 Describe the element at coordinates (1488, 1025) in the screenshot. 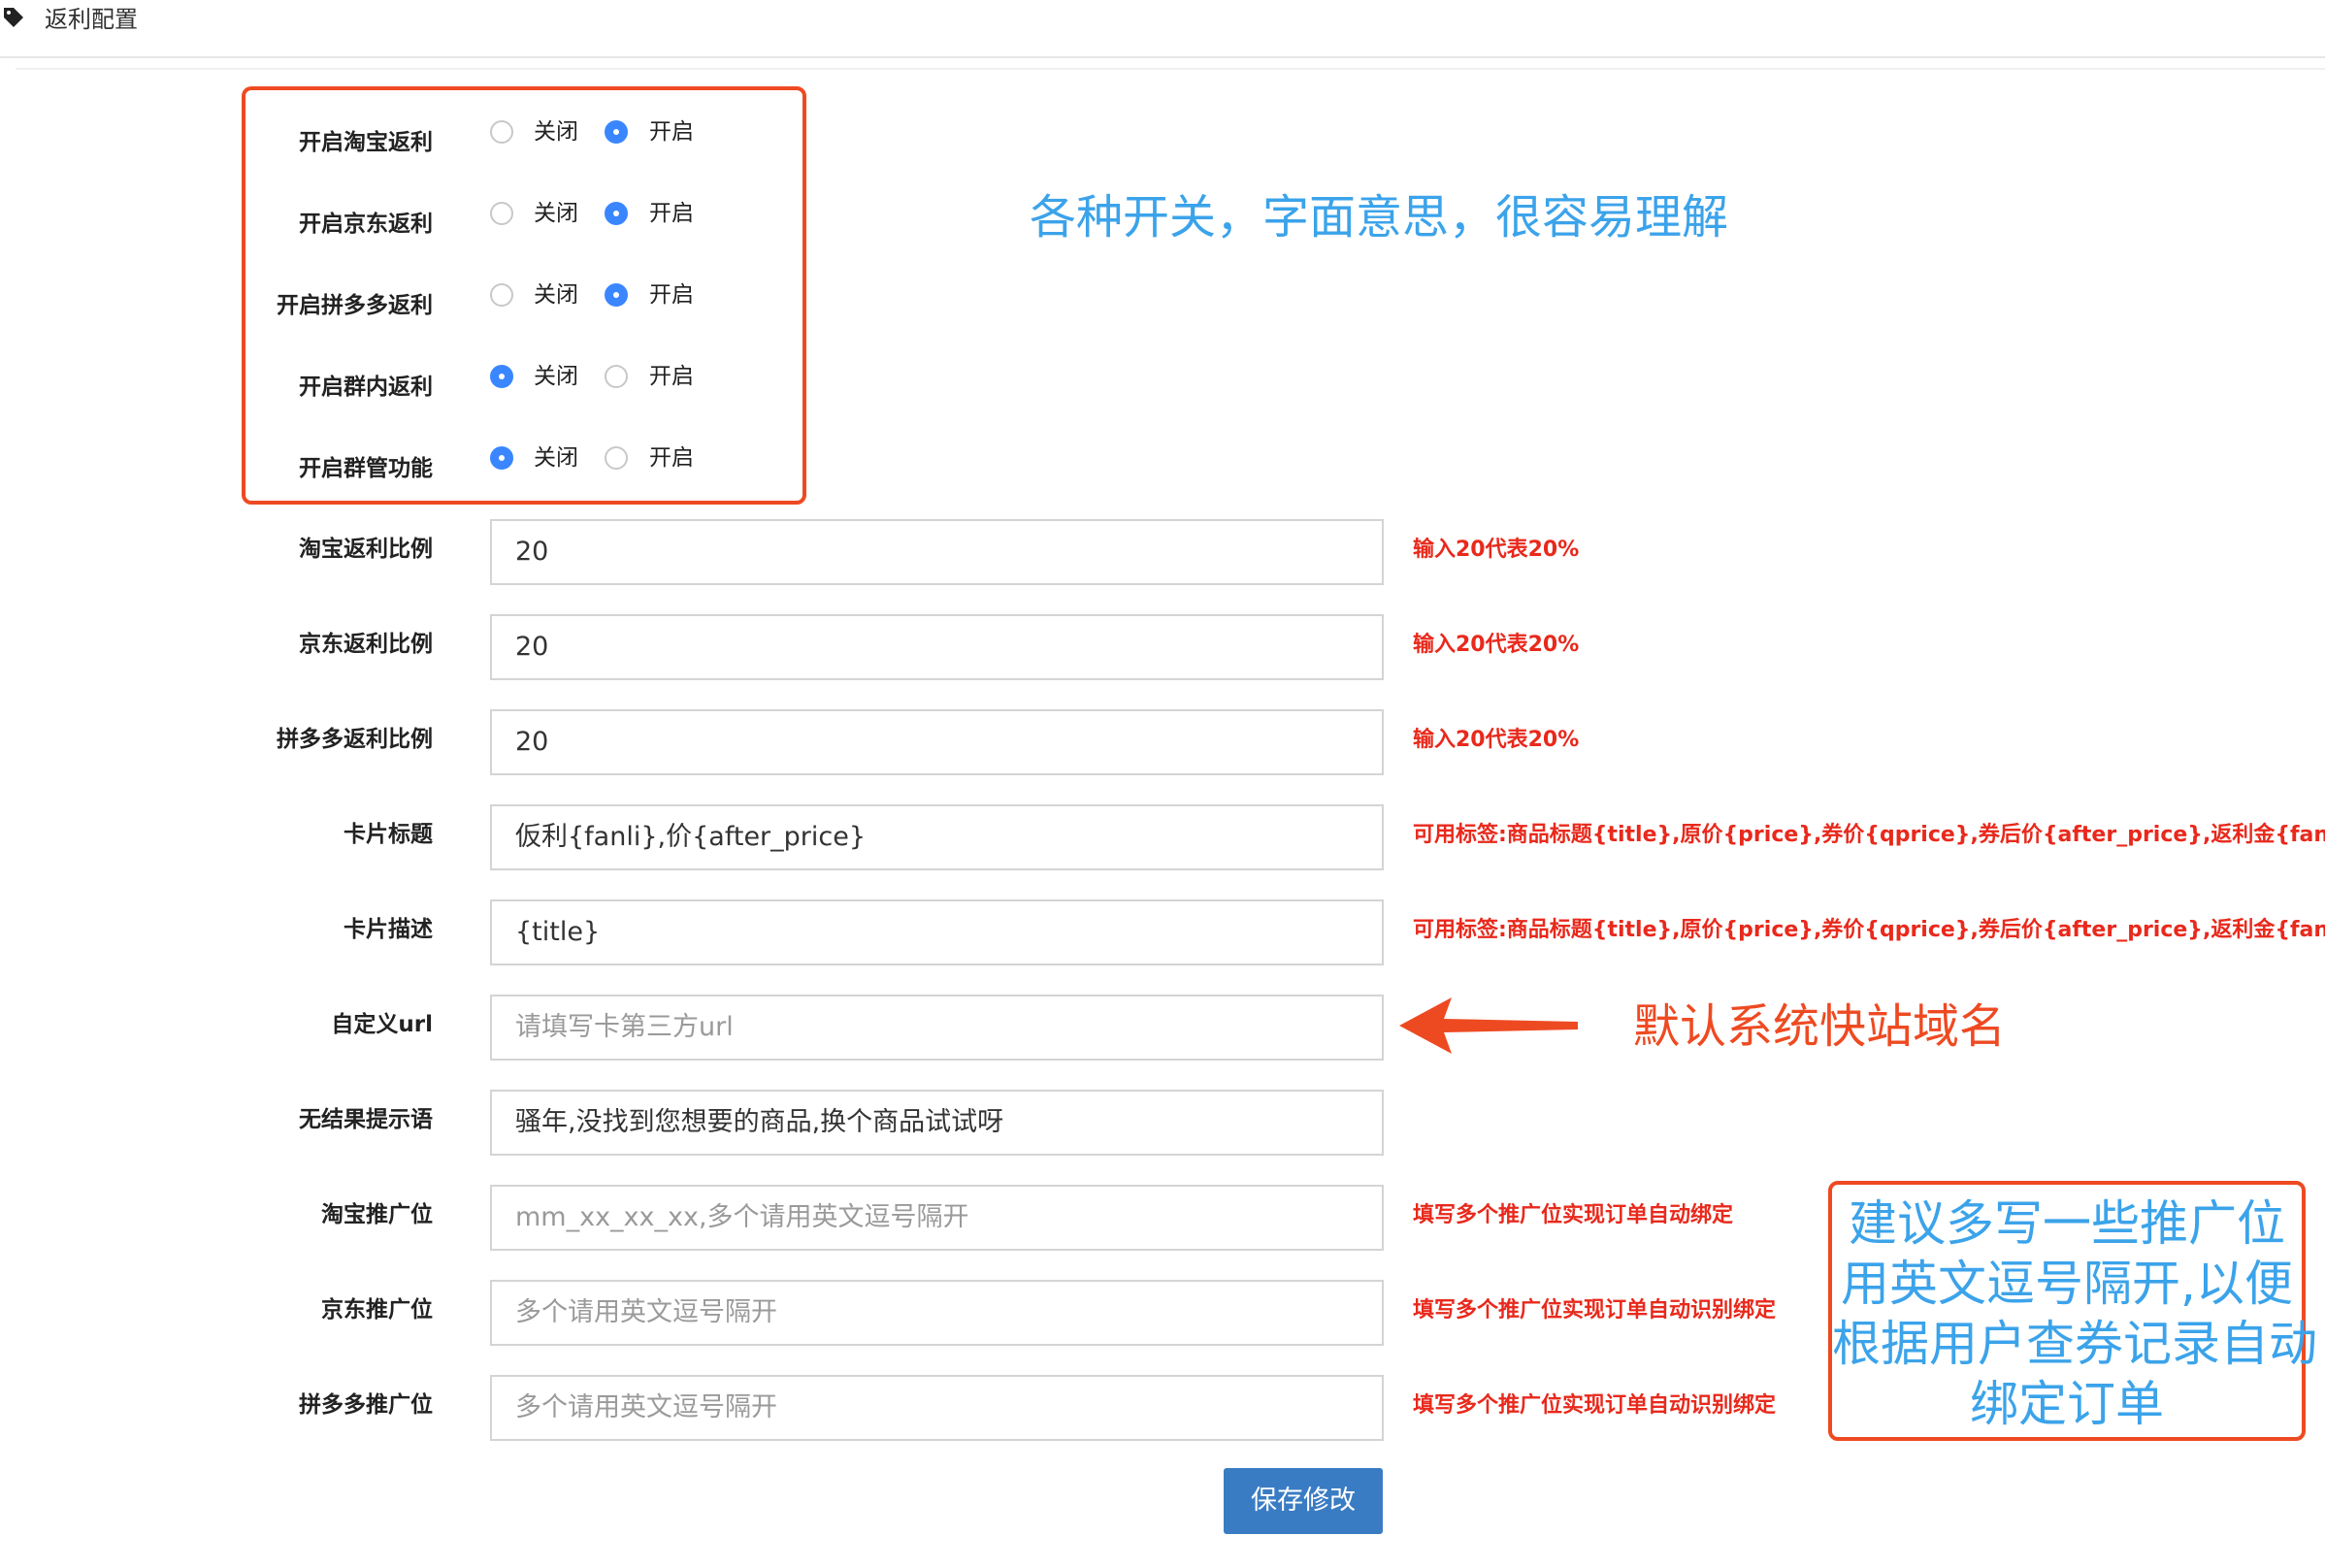

I see `annotation-arrow-icon` at that location.